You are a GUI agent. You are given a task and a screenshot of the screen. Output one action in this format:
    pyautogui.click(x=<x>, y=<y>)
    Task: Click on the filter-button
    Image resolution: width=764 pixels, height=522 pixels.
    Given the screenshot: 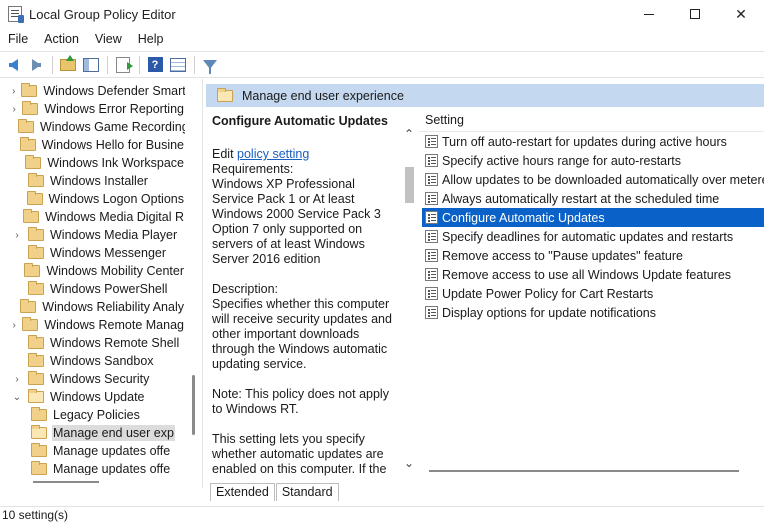 What is the action you would take?
    pyautogui.click(x=210, y=65)
    